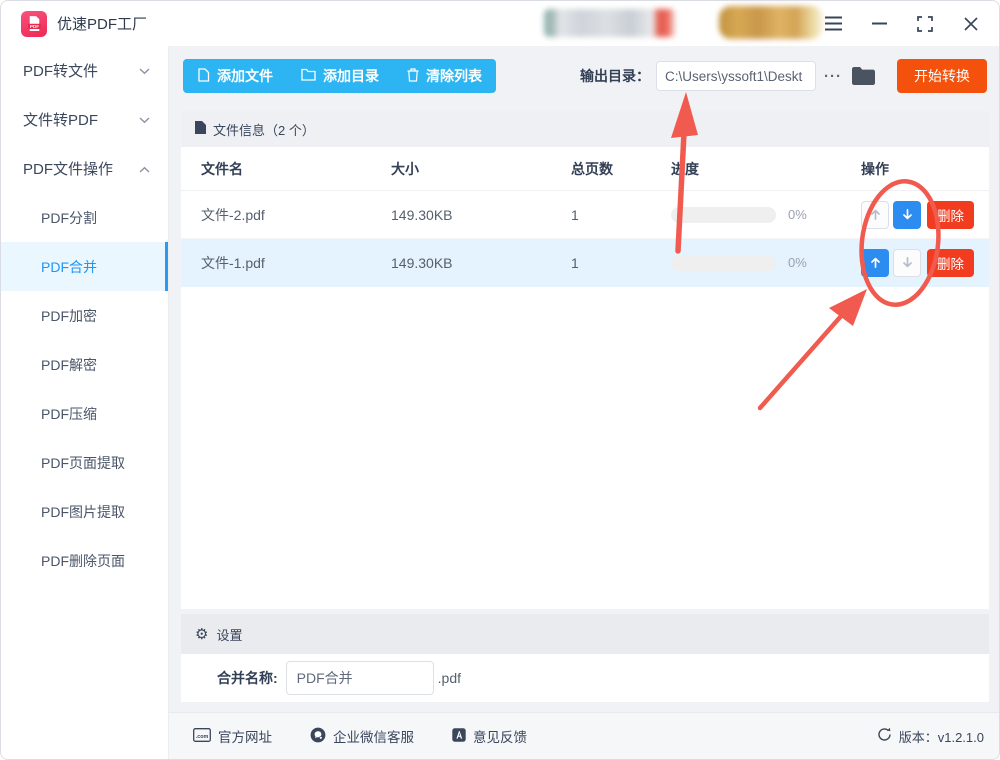  What do you see at coordinates (102, 24) in the screenshot?
I see `app-title: 优速PDF工厂` at bounding box center [102, 24].